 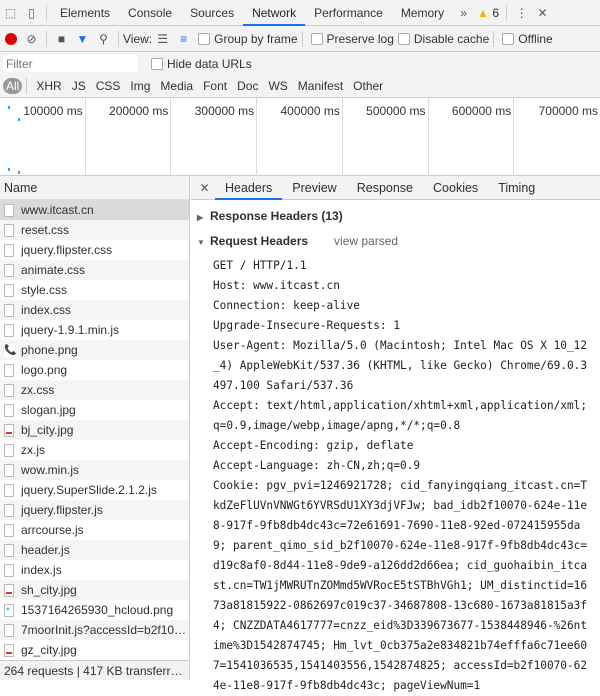 I want to click on device-toolbar-icon: ▯, so click(x=31, y=13).